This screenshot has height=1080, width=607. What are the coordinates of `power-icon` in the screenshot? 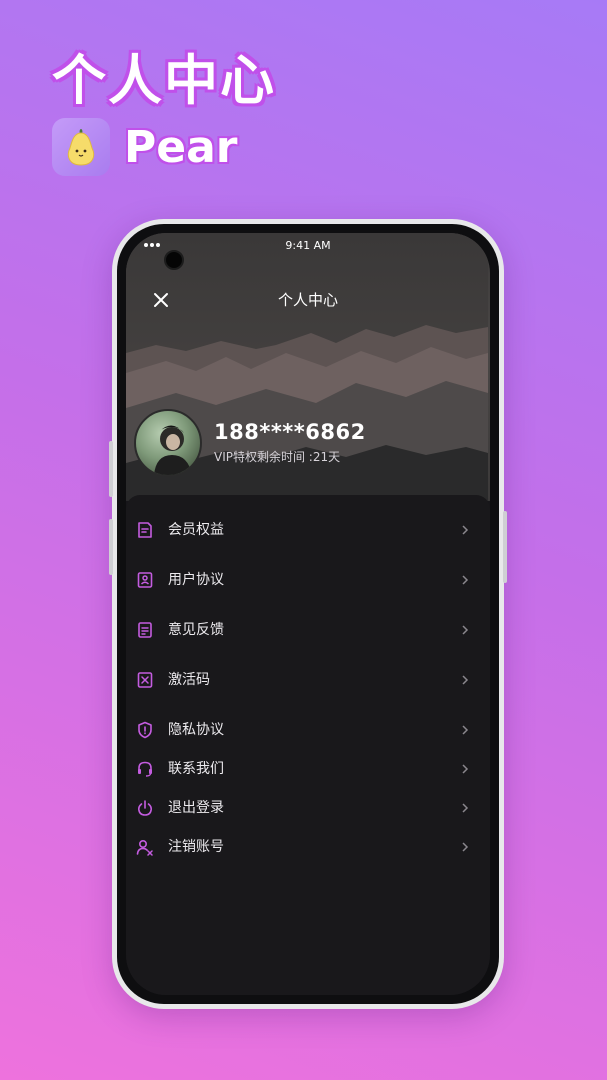 It's located at (145, 808).